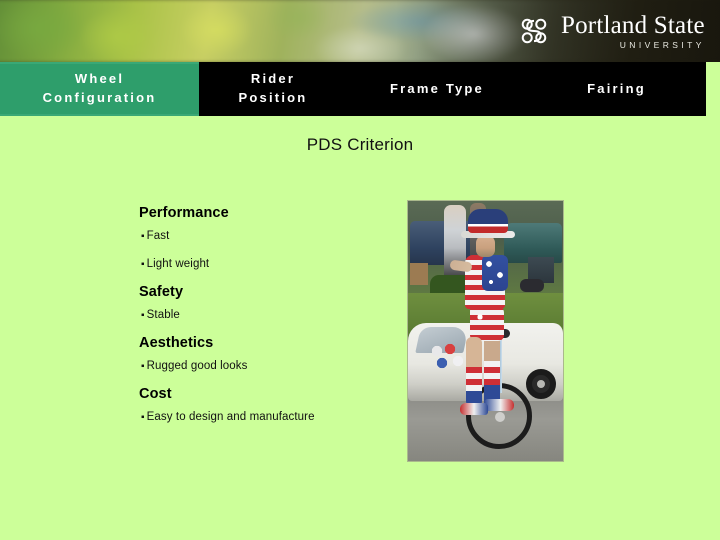 The width and height of the screenshot is (720, 540). What do you see at coordinates (360, 144) in the screenshot?
I see `page-title: PDS Criterion` at bounding box center [360, 144].